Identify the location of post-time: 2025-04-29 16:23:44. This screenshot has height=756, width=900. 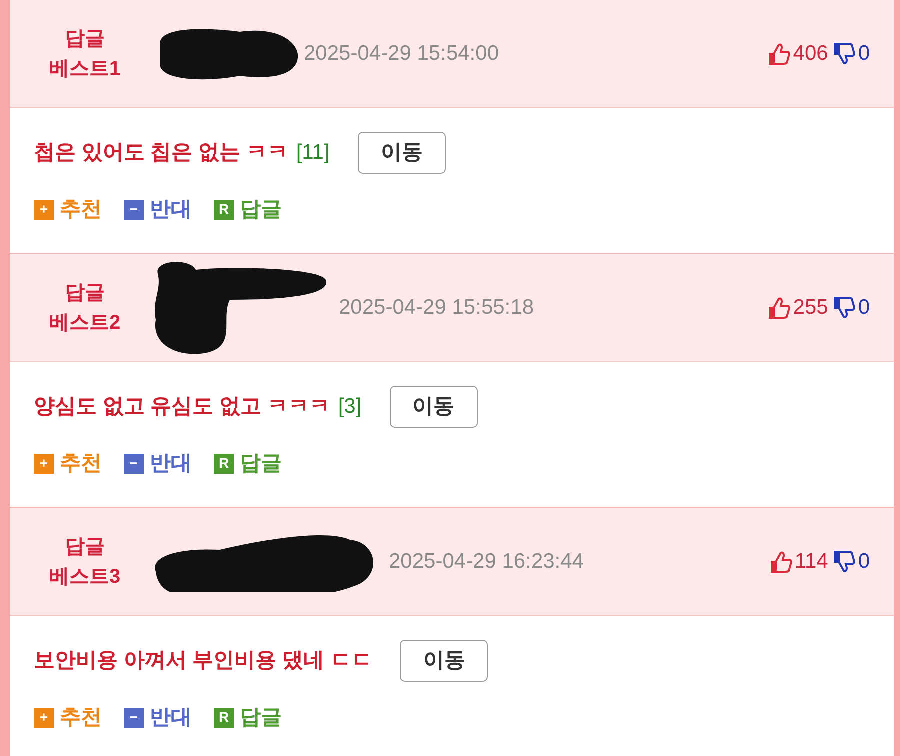
(486, 561).